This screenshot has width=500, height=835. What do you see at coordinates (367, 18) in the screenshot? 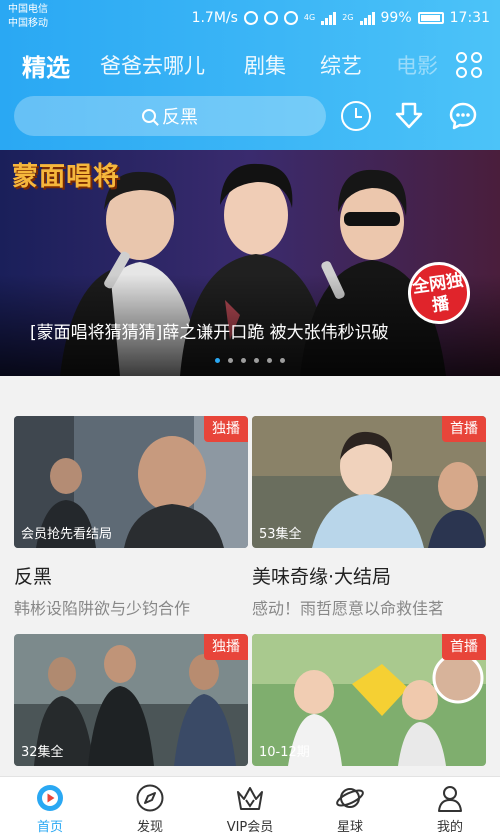
I see `signal-2-icon` at bounding box center [367, 18].